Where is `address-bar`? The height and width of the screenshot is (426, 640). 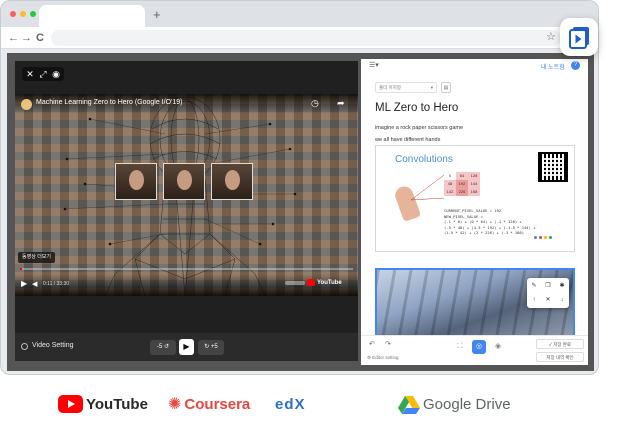 address-bar is located at coordinates (306, 38).